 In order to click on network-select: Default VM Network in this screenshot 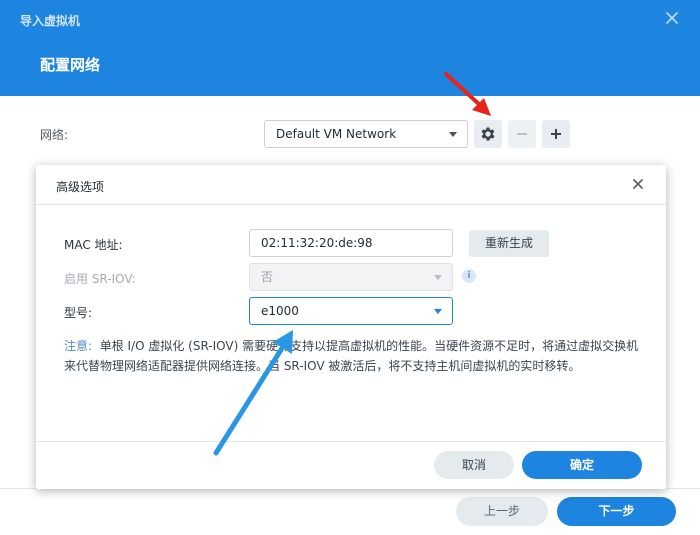, I will do `click(366, 134)`.